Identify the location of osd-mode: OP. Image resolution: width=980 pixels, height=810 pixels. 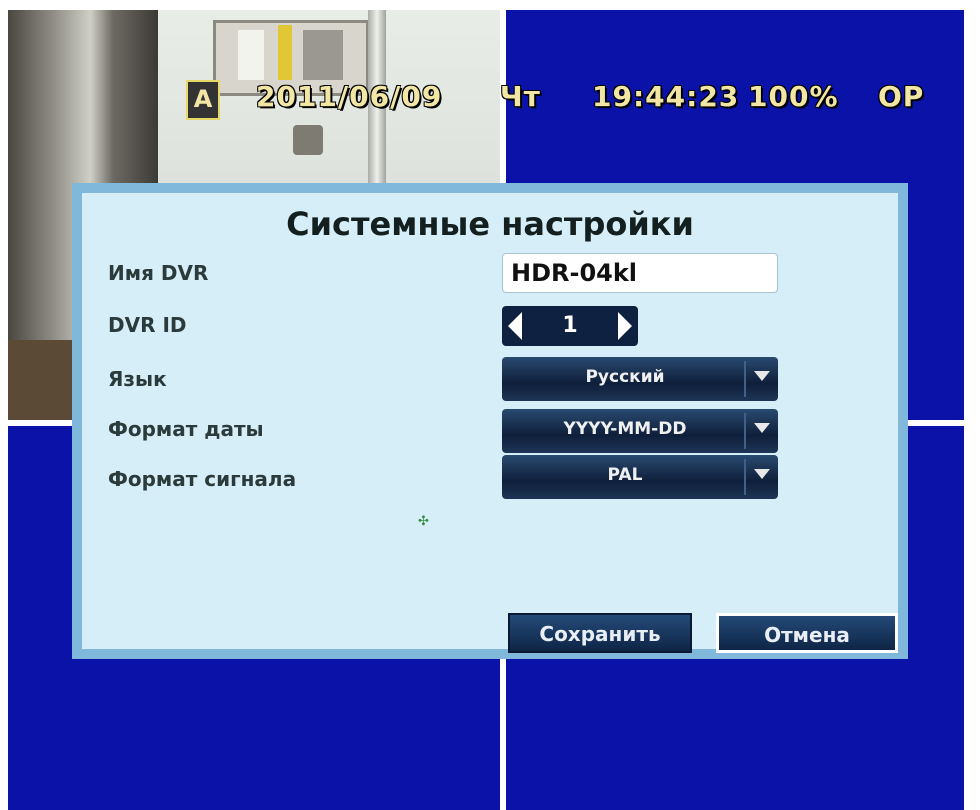
(901, 96).